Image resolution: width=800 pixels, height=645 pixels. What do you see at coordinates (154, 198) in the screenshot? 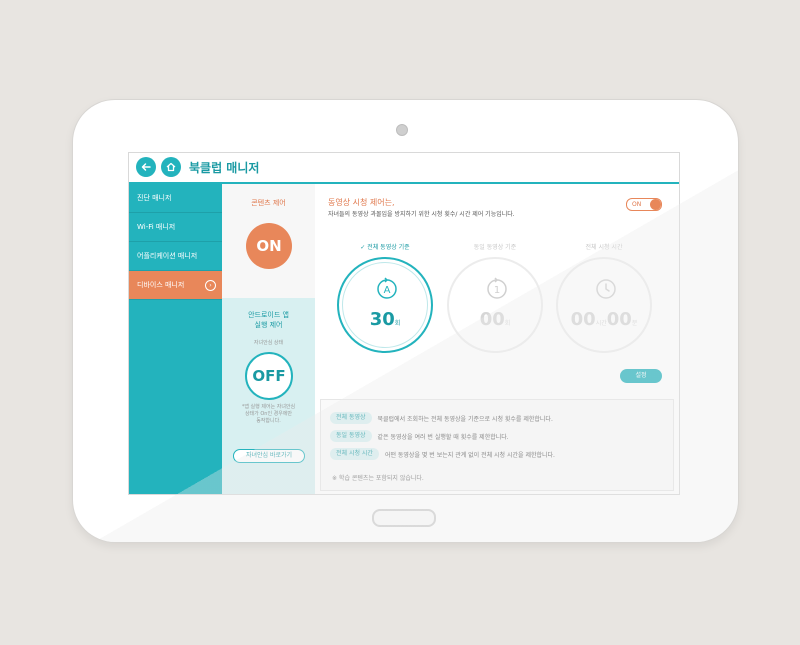
I see `sidebar-item-label: 진단 매니저` at bounding box center [154, 198].